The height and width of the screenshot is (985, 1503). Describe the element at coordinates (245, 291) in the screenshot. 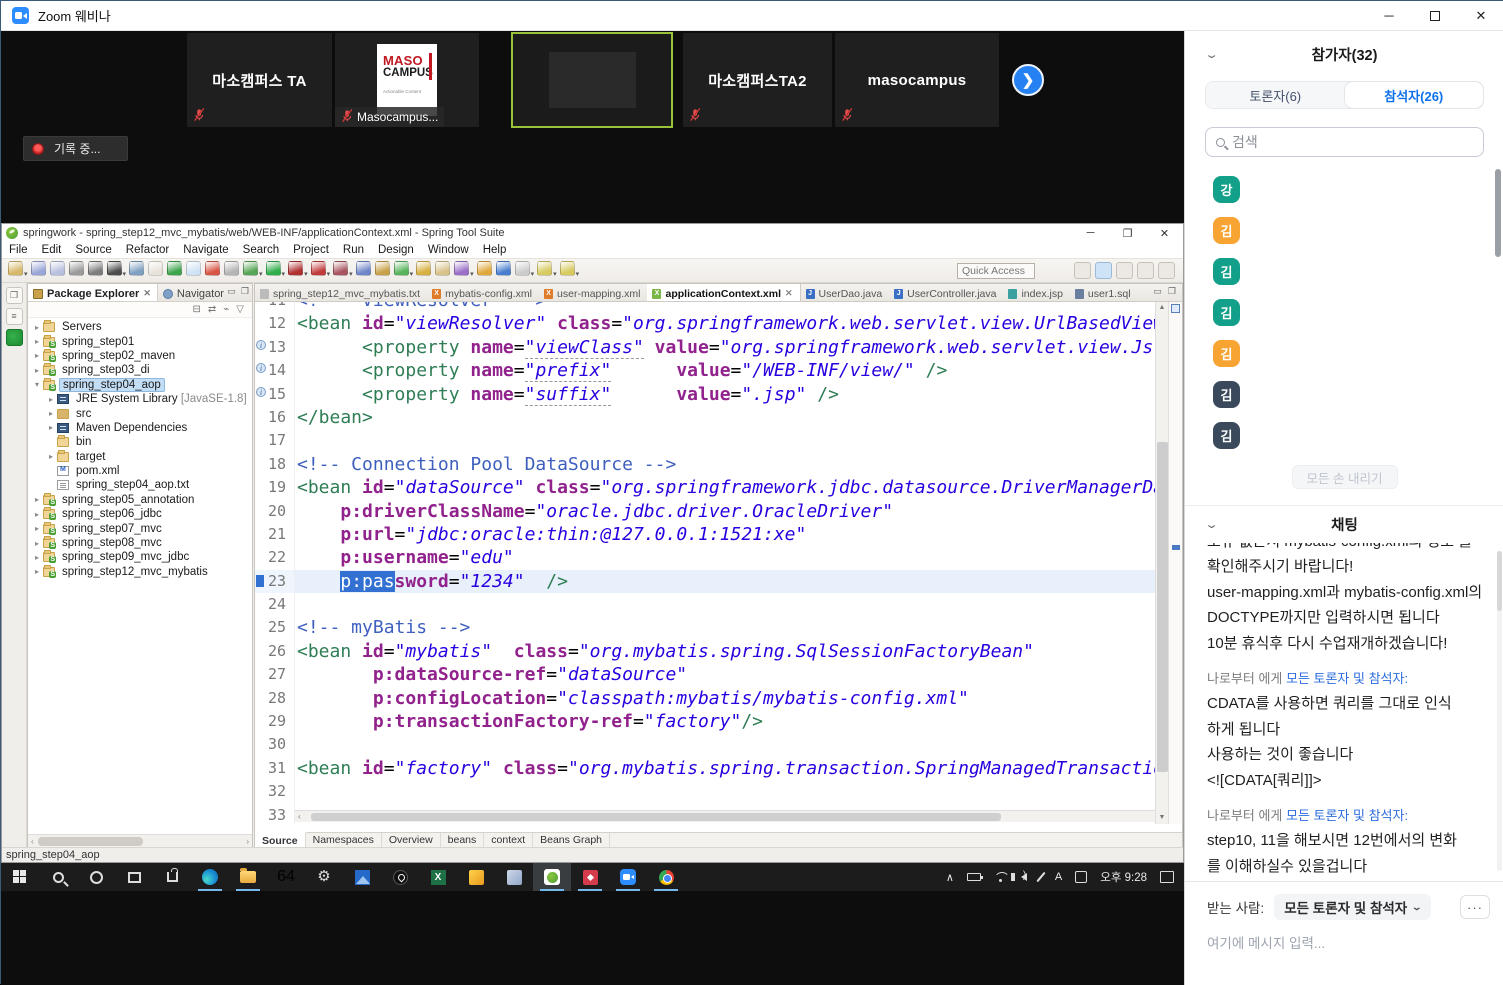

I see `maximize-view-icon: ❐` at that location.